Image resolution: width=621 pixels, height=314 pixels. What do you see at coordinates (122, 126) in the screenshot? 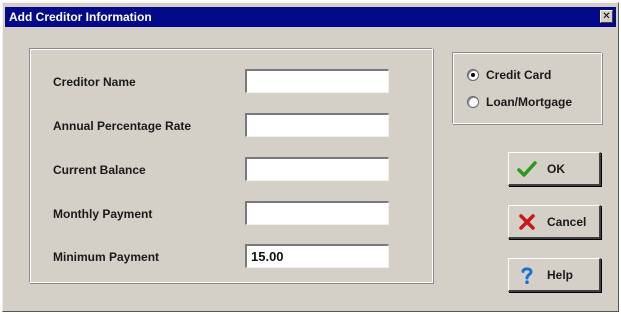
I see `annual-percentage-rate-label: Annual Percentage Rate` at bounding box center [122, 126].